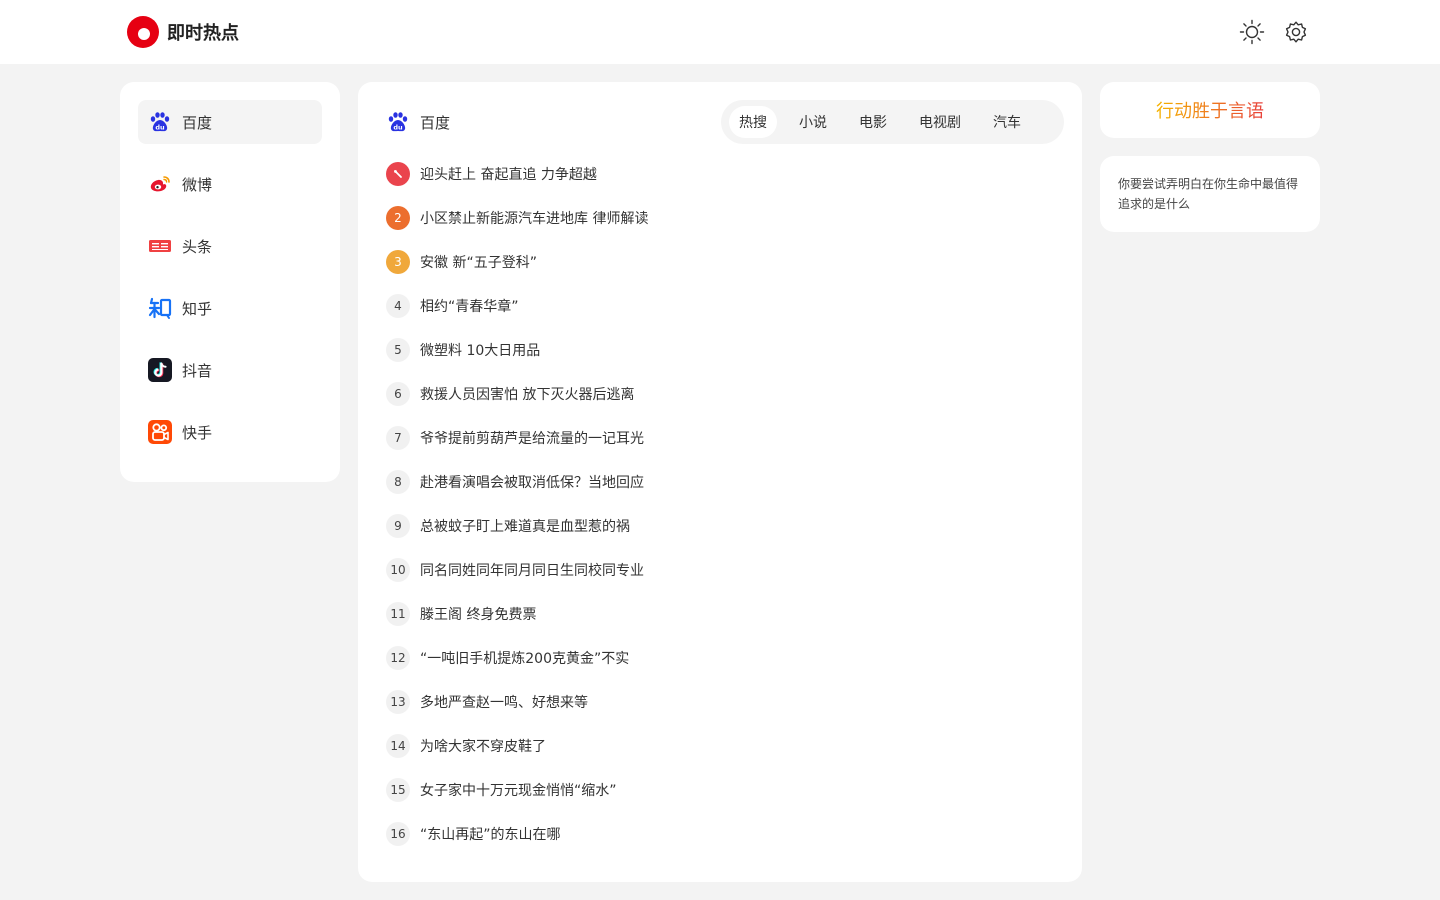 The image size is (1440, 900). I want to click on list-item: 6 救援人员因害怕 放下灭火器后逃离, so click(716, 394).